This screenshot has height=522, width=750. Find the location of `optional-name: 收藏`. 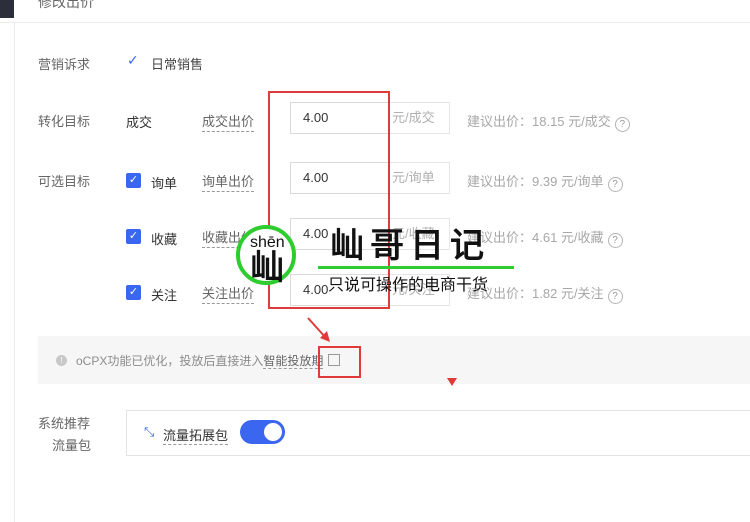

optional-name: 收藏 is located at coordinates (164, 239).